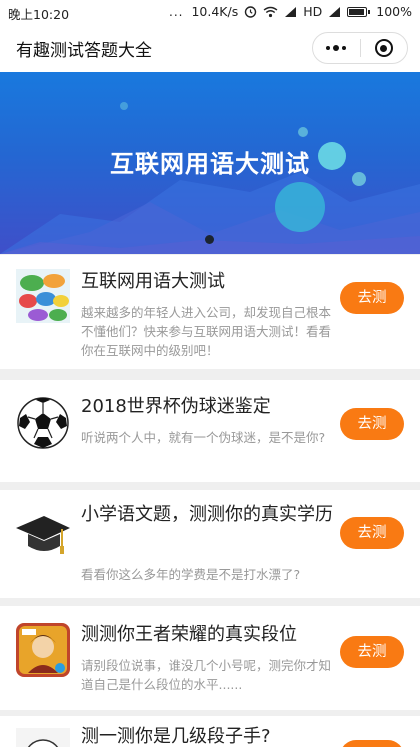  What do you see at coordinates (210, 544) in the screenshot?
I see `quiz-card: 小学语文题，测测你的真实学历 看看你这么多年的学费是不是打水漂了? 去测` at bounding box center [210, 544].